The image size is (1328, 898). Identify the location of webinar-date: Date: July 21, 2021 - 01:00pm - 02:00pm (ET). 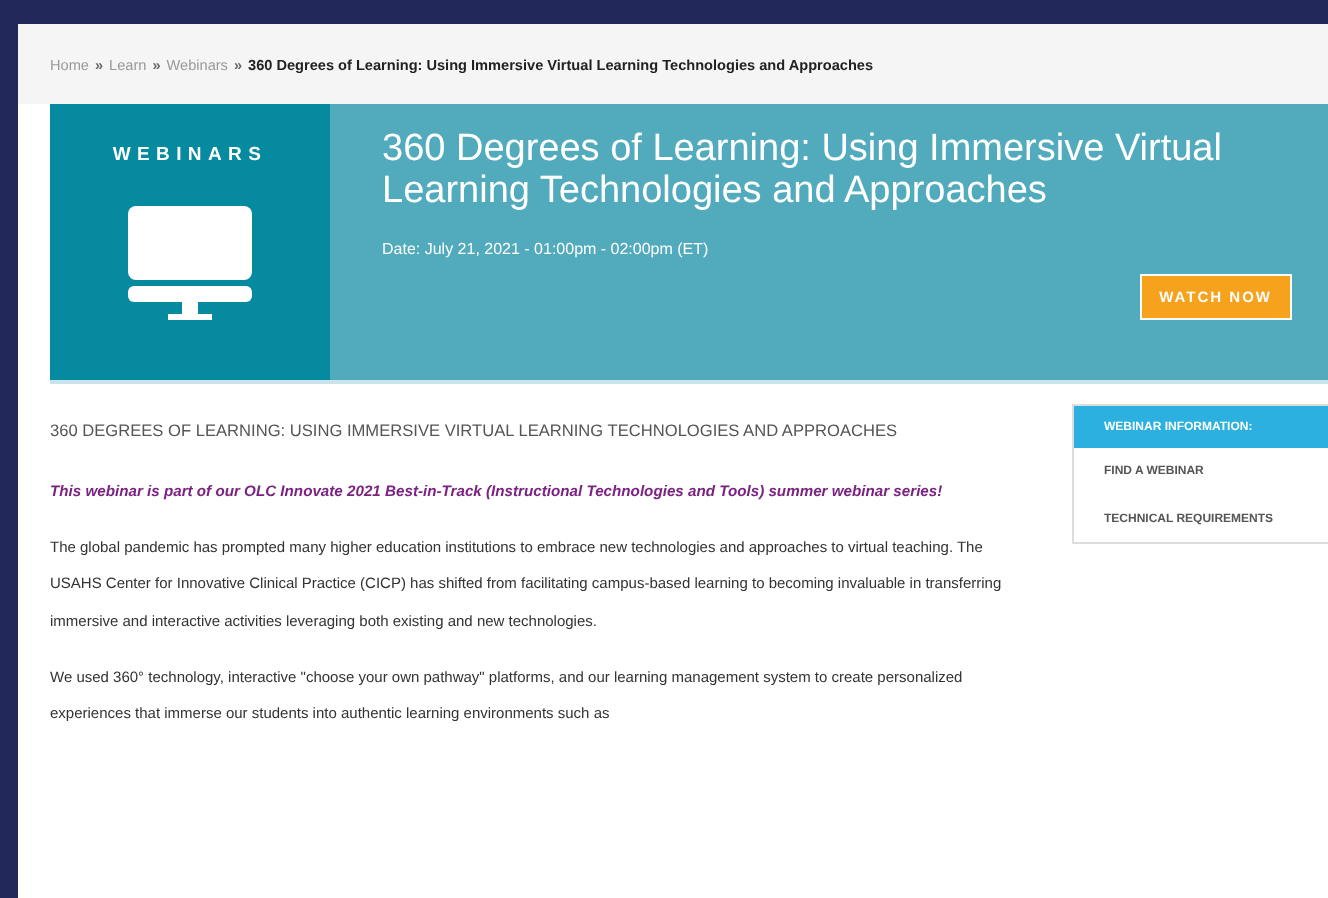
(546, 249).